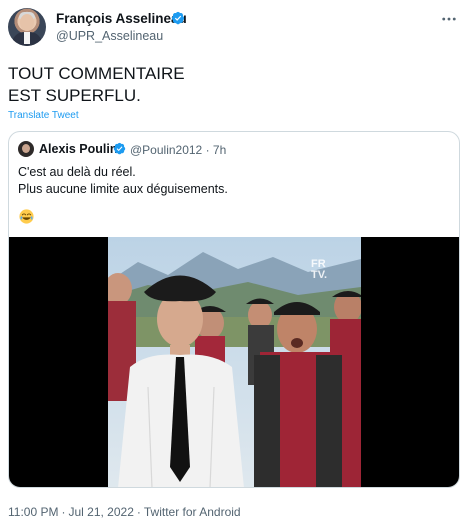 This screenshot has width=467, height=522. Describe the element at coordinates (77, 172) in the screenshot. I see `quoted-text-line: C'est au delà du réel.` at that location.